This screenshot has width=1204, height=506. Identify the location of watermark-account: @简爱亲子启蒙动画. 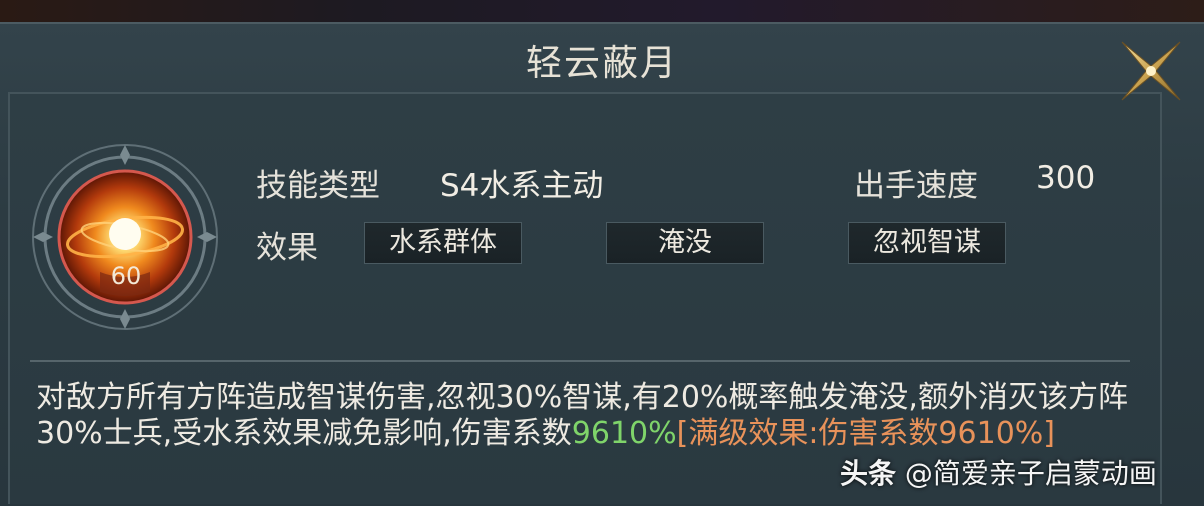
(1030, 473).